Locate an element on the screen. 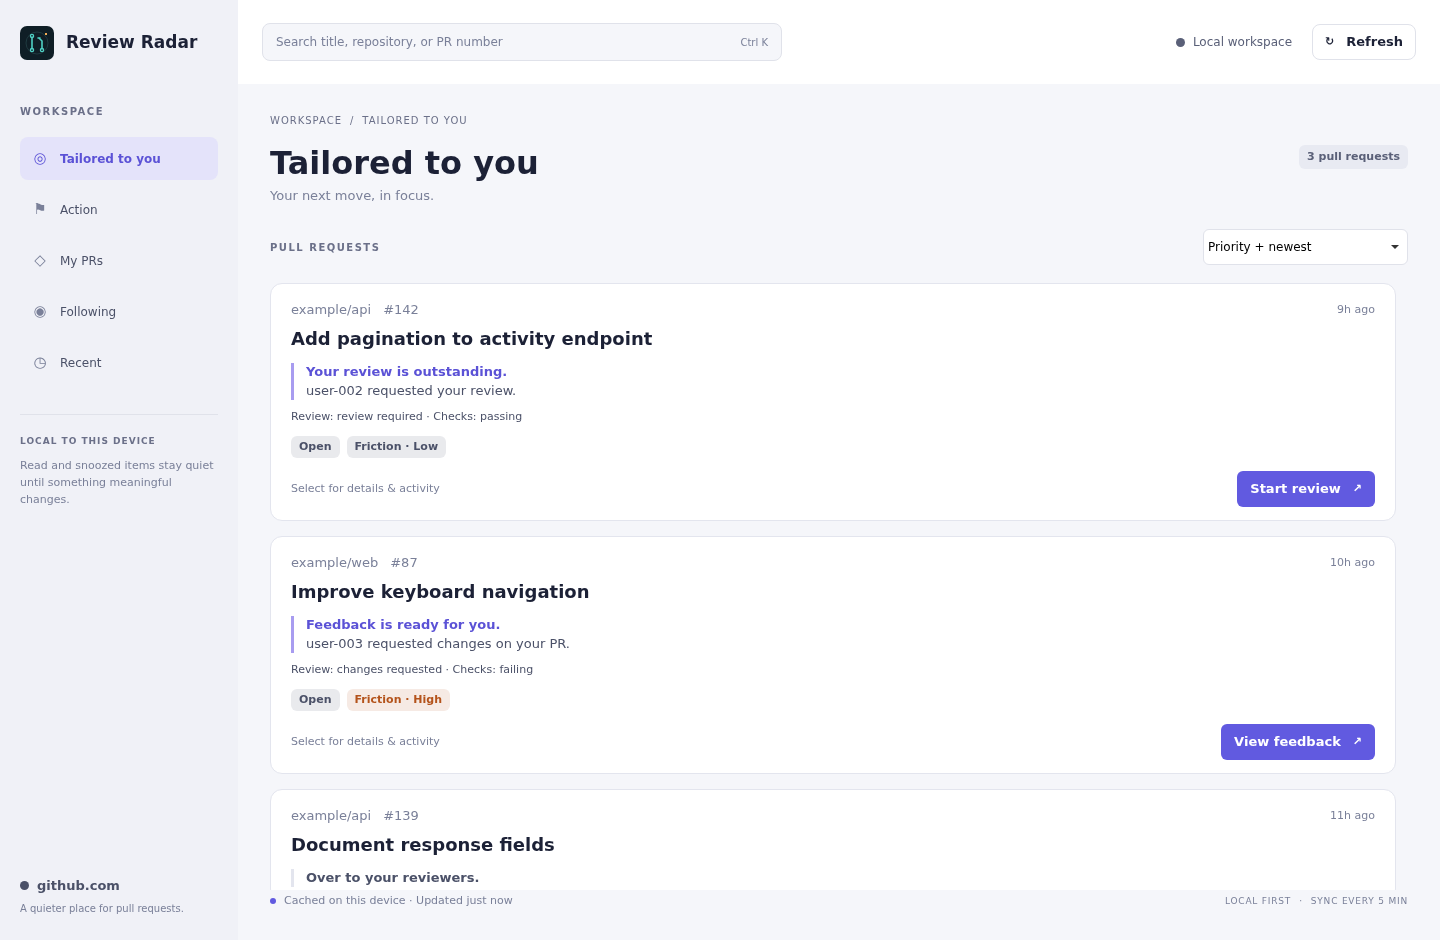 The height and width of the screenshot is (940, 1440). note-text: Read and snoozed items stay quiet until something meaningful changes. is located at coordinates (117, 482).